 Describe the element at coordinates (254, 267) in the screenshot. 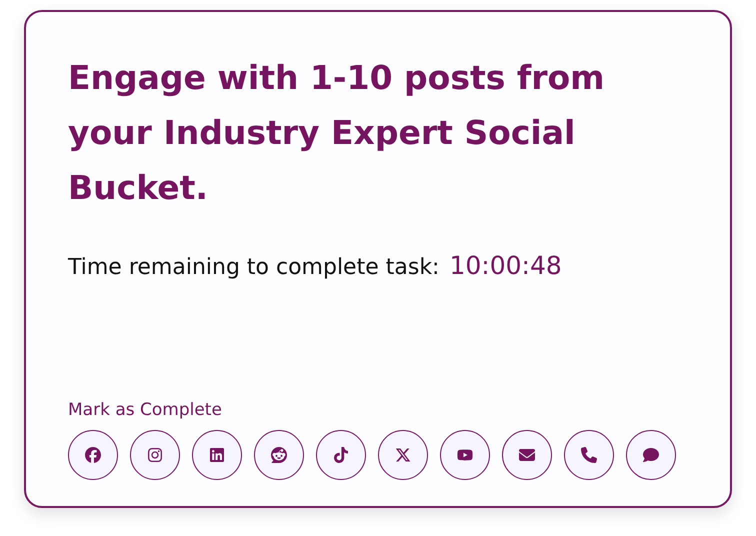

I see `timer-label: Time remaining to complete task:` at that location.